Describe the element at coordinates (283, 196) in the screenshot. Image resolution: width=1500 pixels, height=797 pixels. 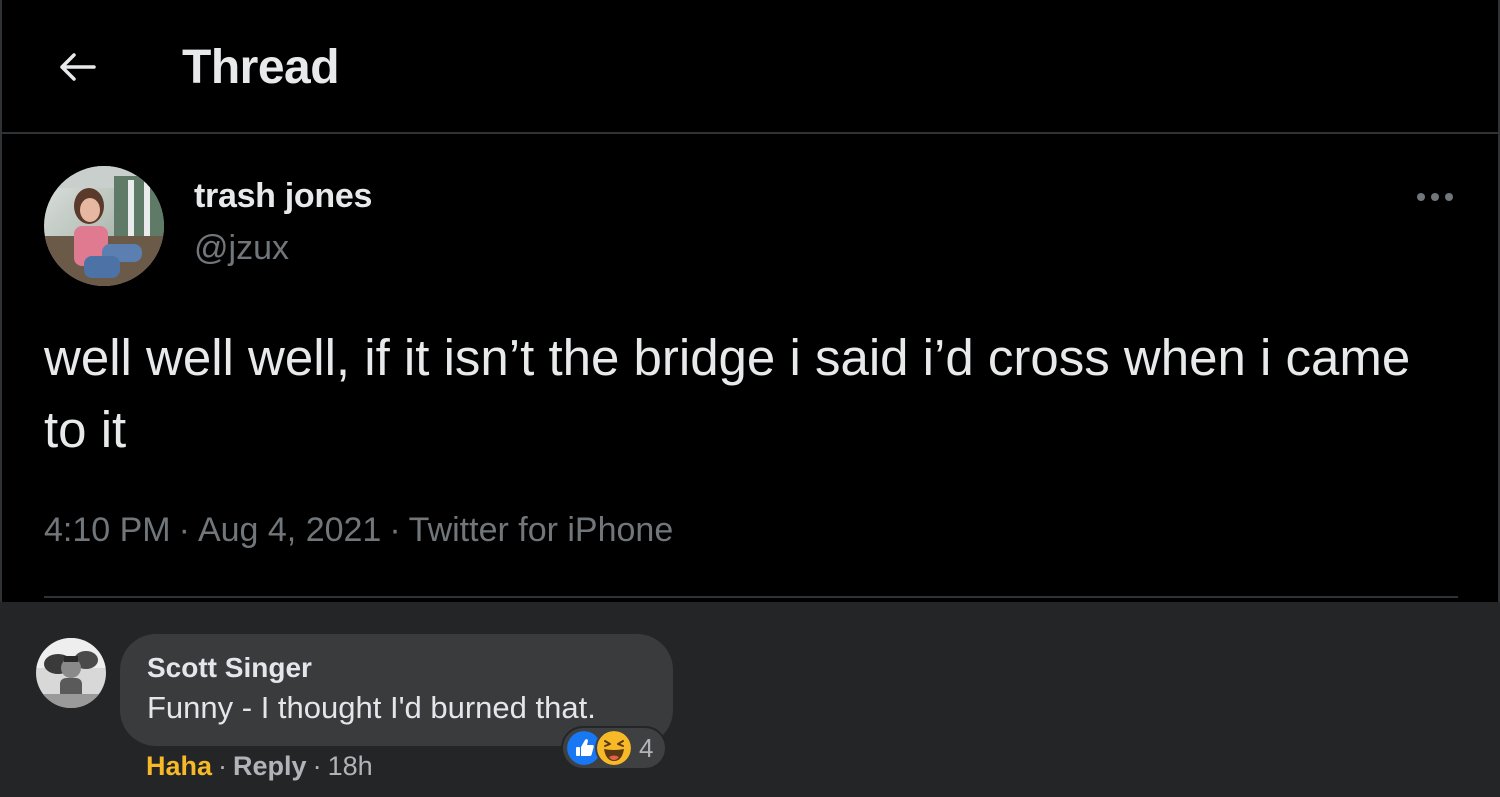
I see `display-name: trash jones` at that location.